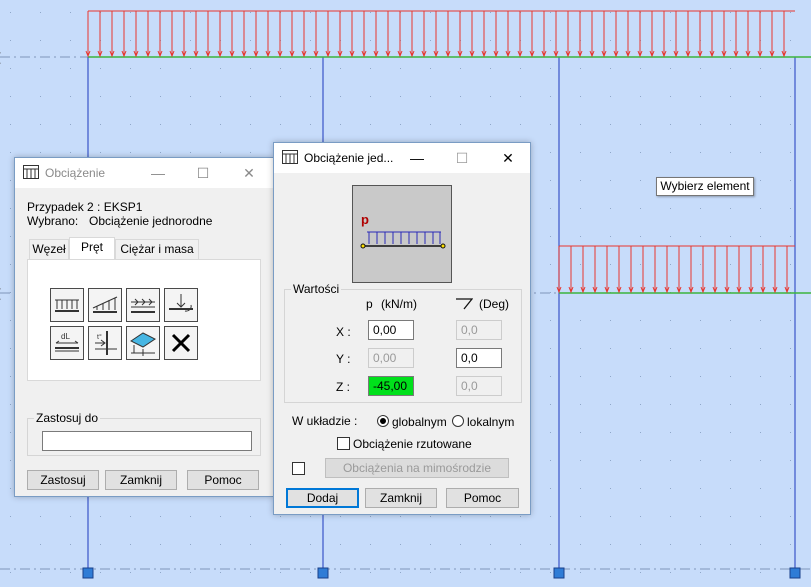 The image size is (811, 587). What do you see at coordinates (181, 305) in the screenshot?
I see `moment-load-icon` at bounding box center [181, 305].